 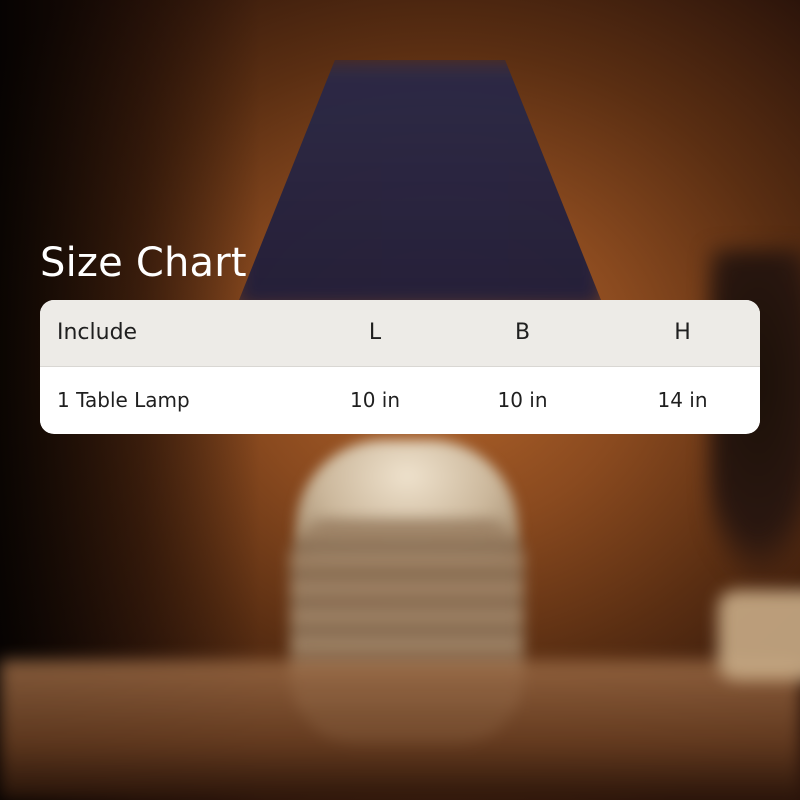 What do you see at coordinates (759, 635) in the screenshot?
I see `plant-pot` at bounding box center [759, 635].